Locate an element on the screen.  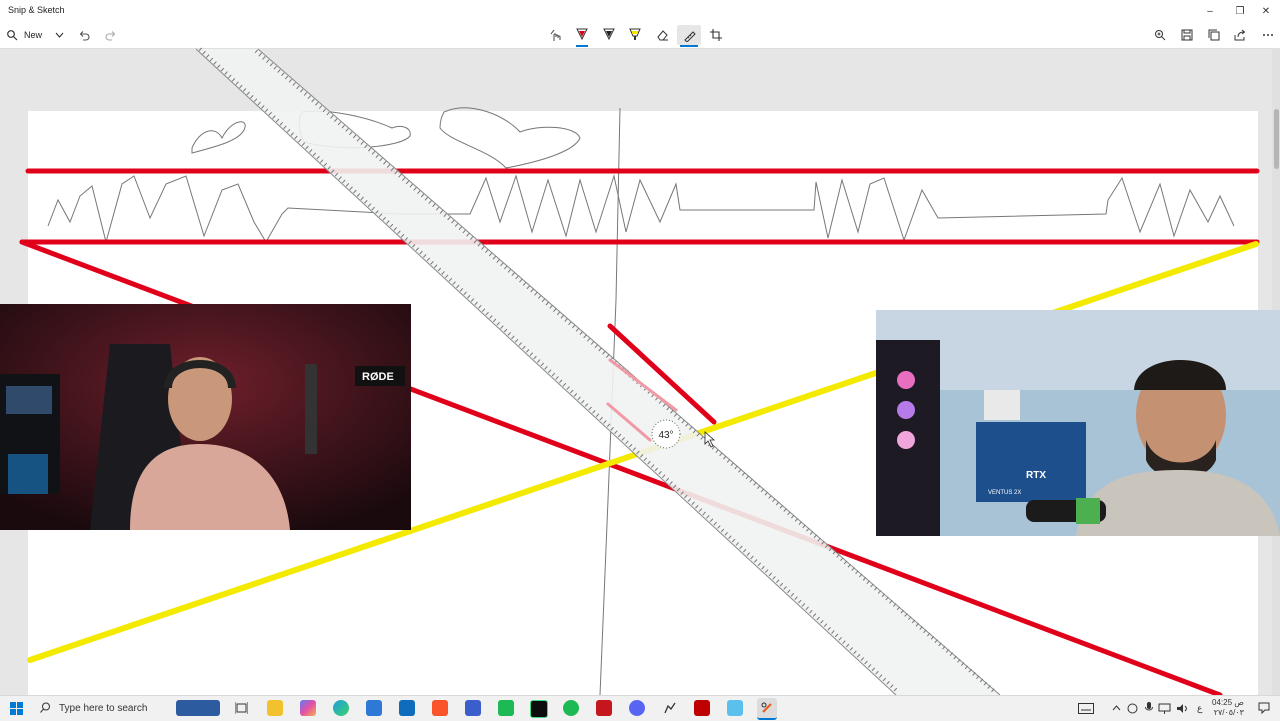
ruler-angle-label: 43° is located at coordinates (665, 435).